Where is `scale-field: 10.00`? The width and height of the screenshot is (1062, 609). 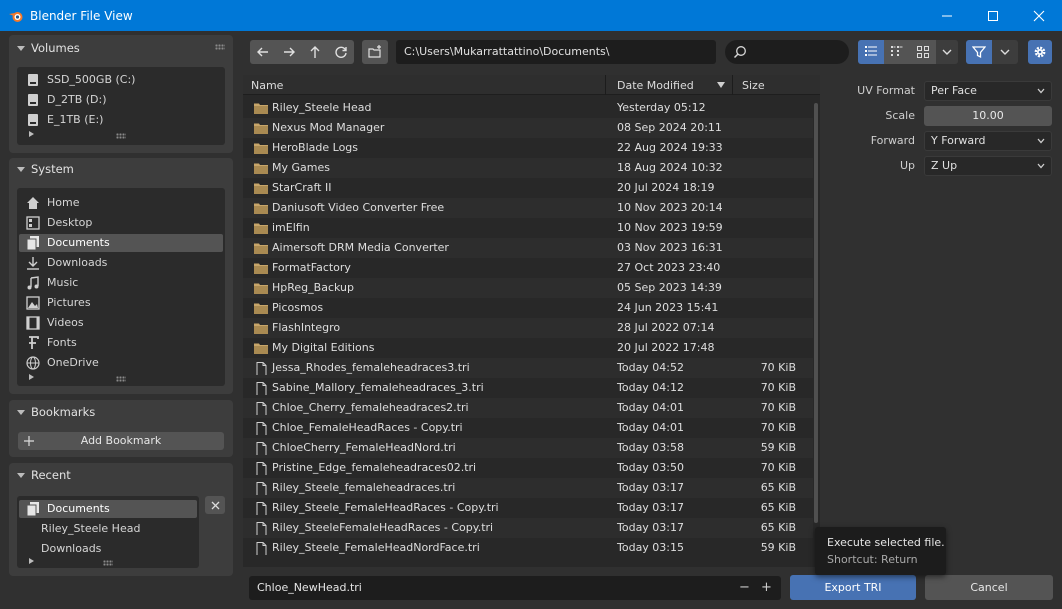 scale-field: 10.00 is located at coordinates (988, 116).